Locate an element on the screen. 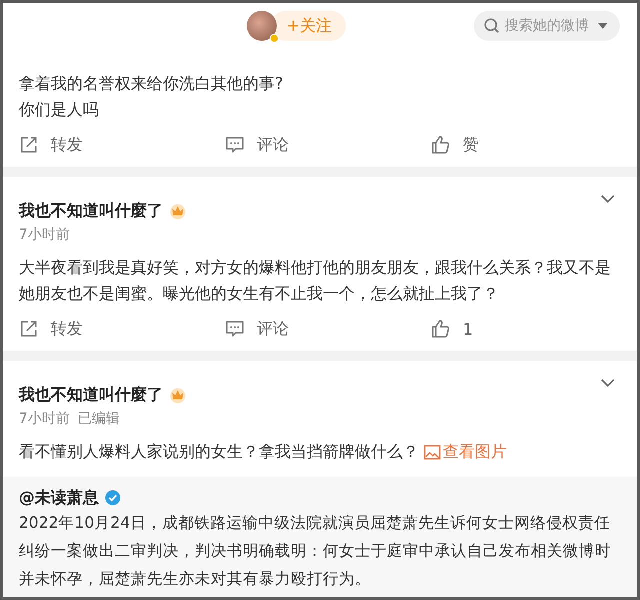 This screenshot has height=600, width=640. post-text: 大半夜看到我是真好笑，对方女的爆料他打他的朋友朋友，跟我什么关系？我又不是她朋友也不是闺蜜。曝光他的女生有不止我一个，怎么就扯上我了？ is located at coordinates (315, 281).